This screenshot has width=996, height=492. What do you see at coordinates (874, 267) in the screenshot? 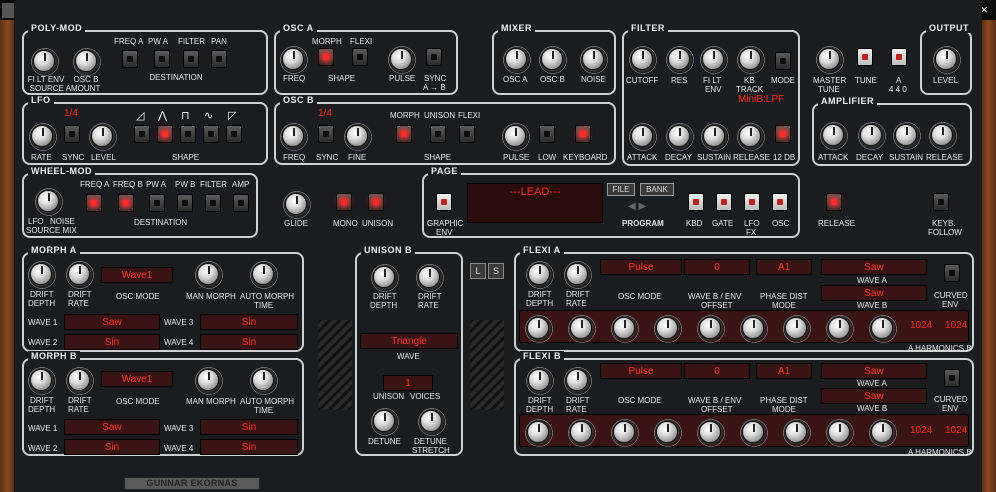
I see `flexia-wave-a-select: Saw` at bounding box center [874, 267].